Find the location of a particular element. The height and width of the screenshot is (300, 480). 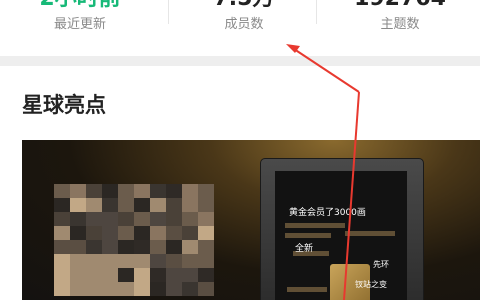

arrow-shaft-upper is located at coordinates (325, 69).